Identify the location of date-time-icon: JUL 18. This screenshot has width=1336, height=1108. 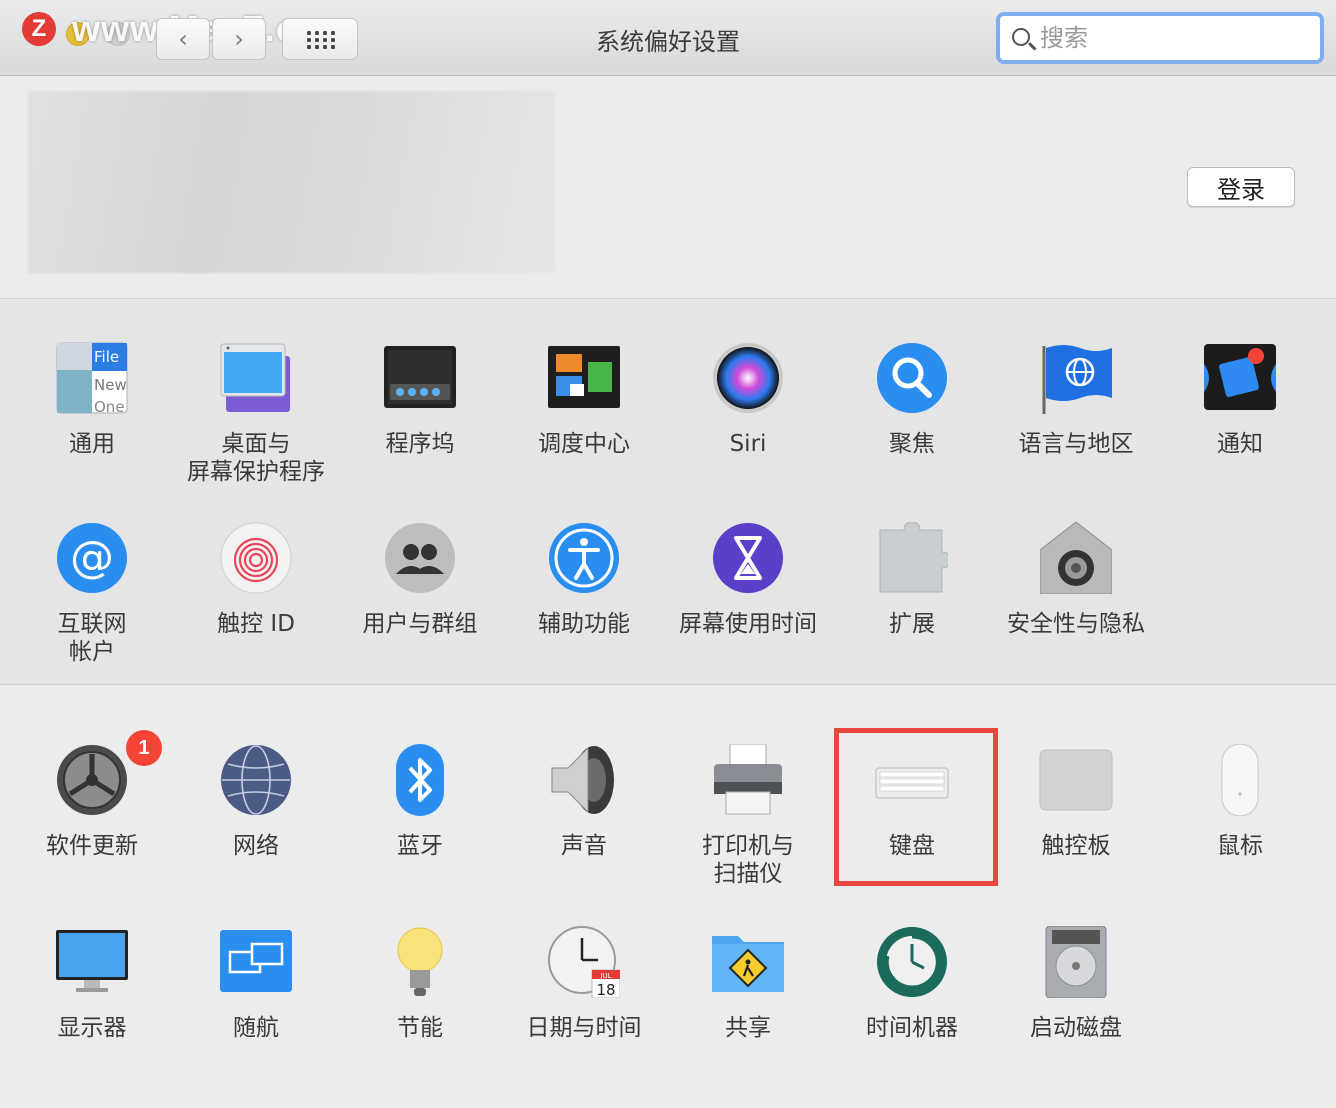
(584, 962).